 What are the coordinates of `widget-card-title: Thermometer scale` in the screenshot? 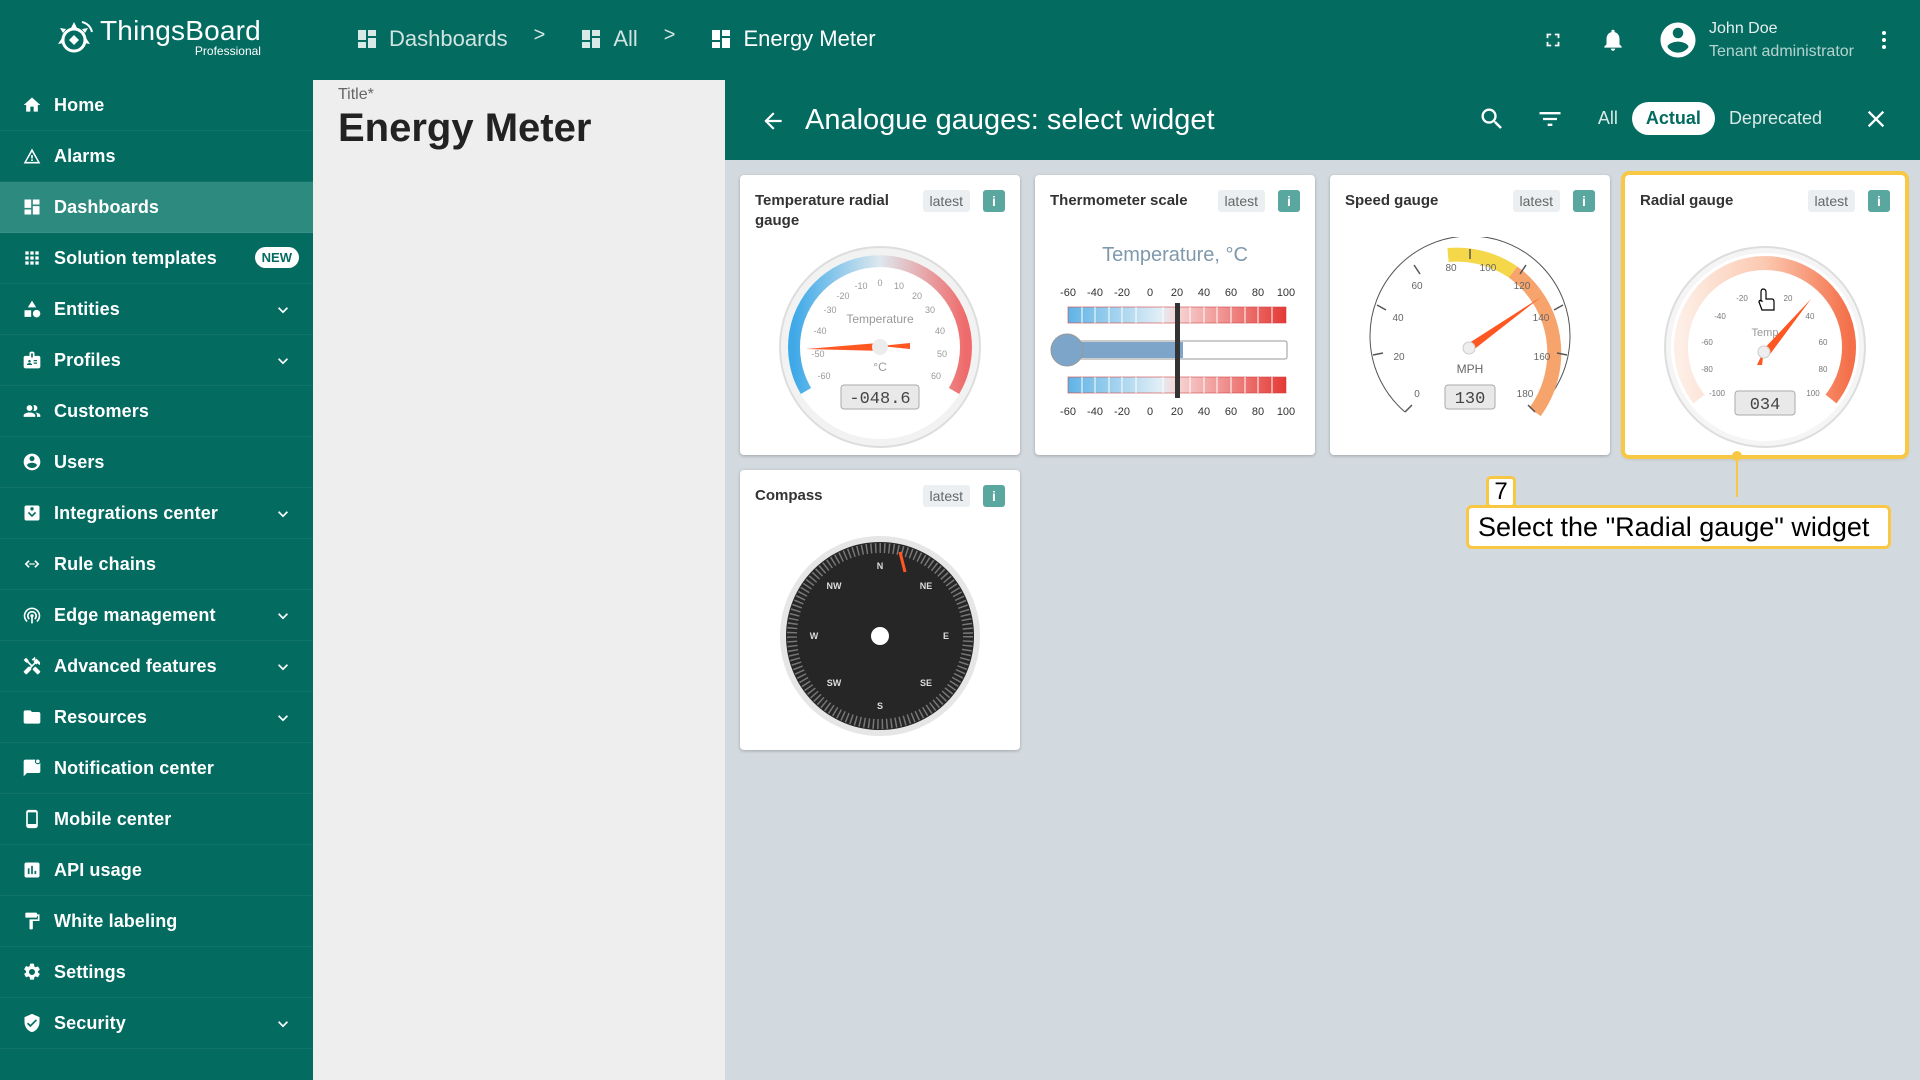 It's located at (1119, 200).